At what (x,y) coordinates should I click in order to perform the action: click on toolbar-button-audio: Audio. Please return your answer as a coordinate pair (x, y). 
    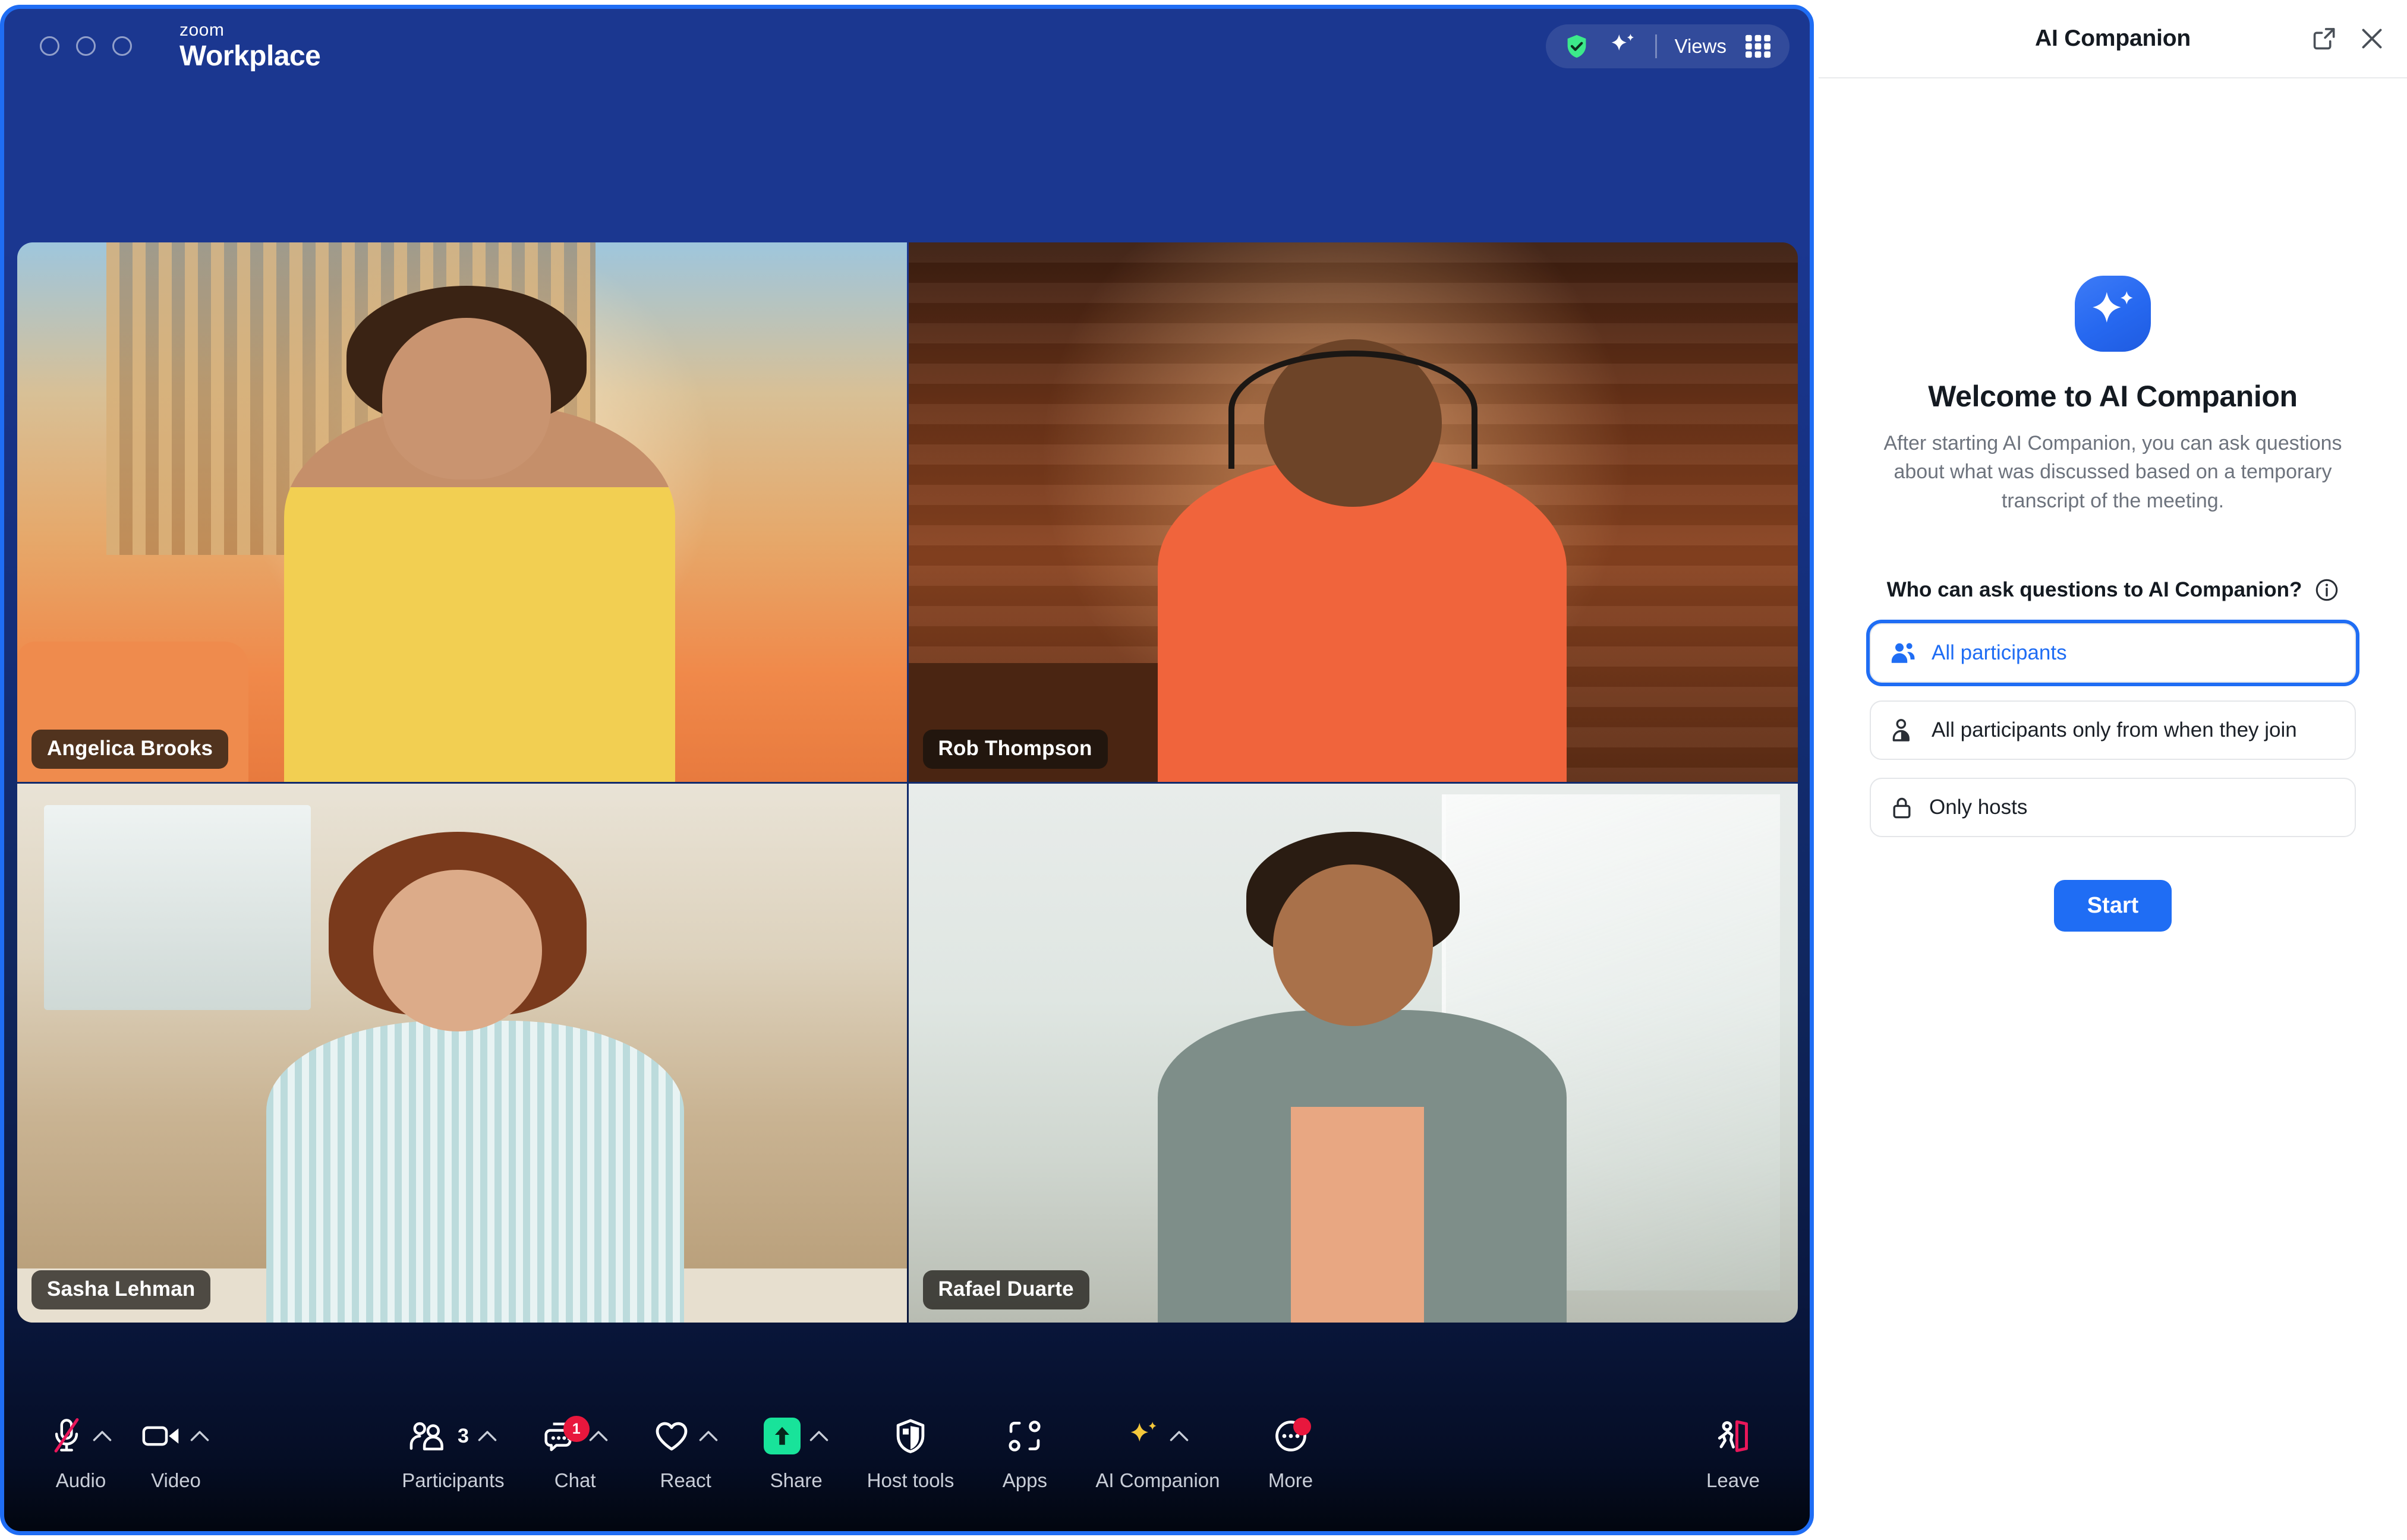
    Looking at the image, I should click on (80, 1450).